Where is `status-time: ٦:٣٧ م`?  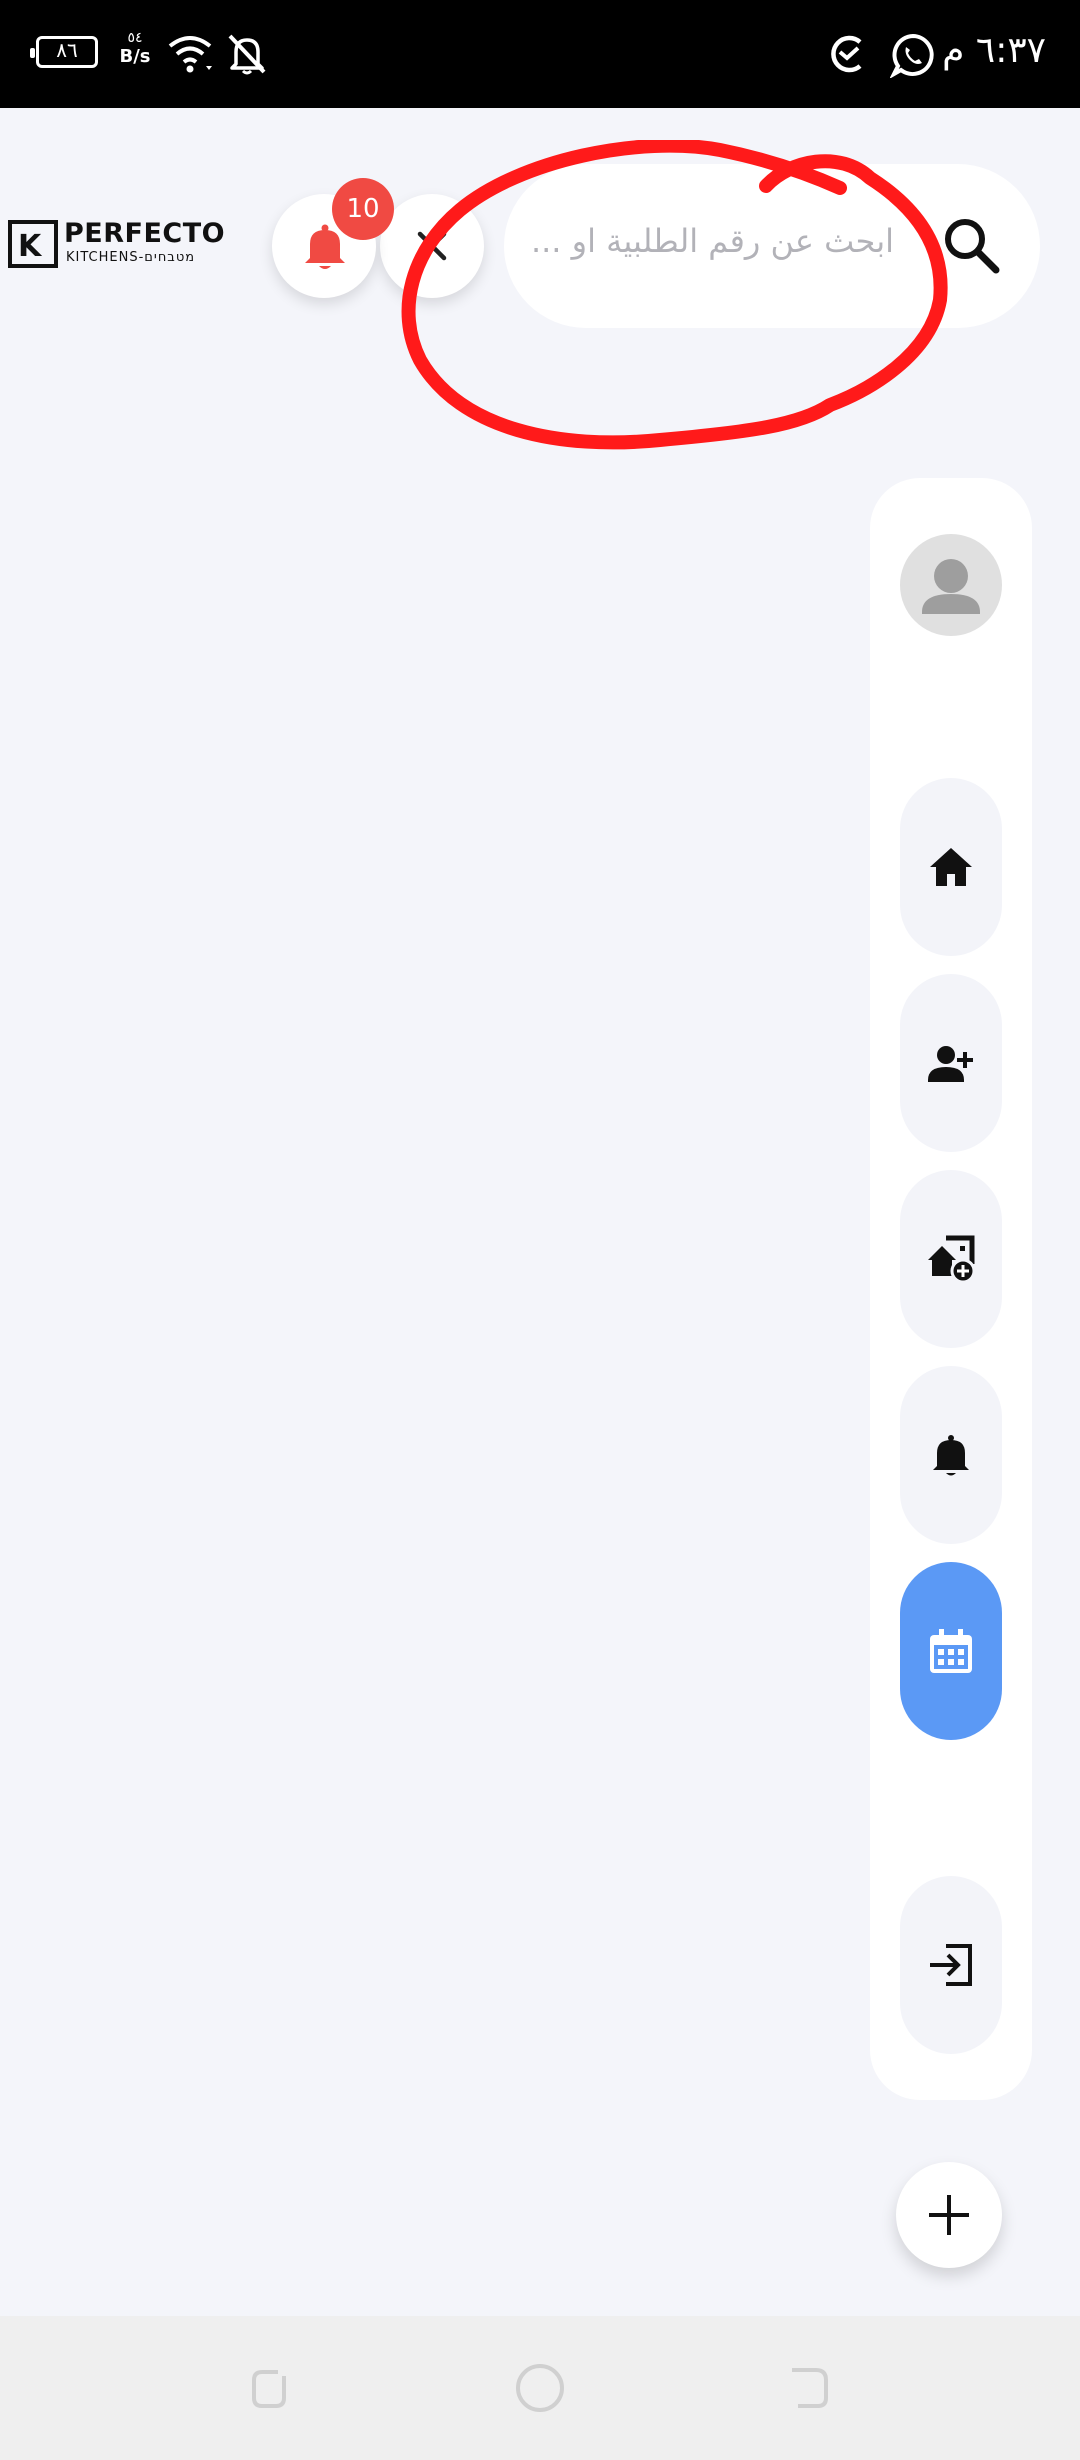
status-time: ٦:٣٧ م is located at coordinates (994, 50).